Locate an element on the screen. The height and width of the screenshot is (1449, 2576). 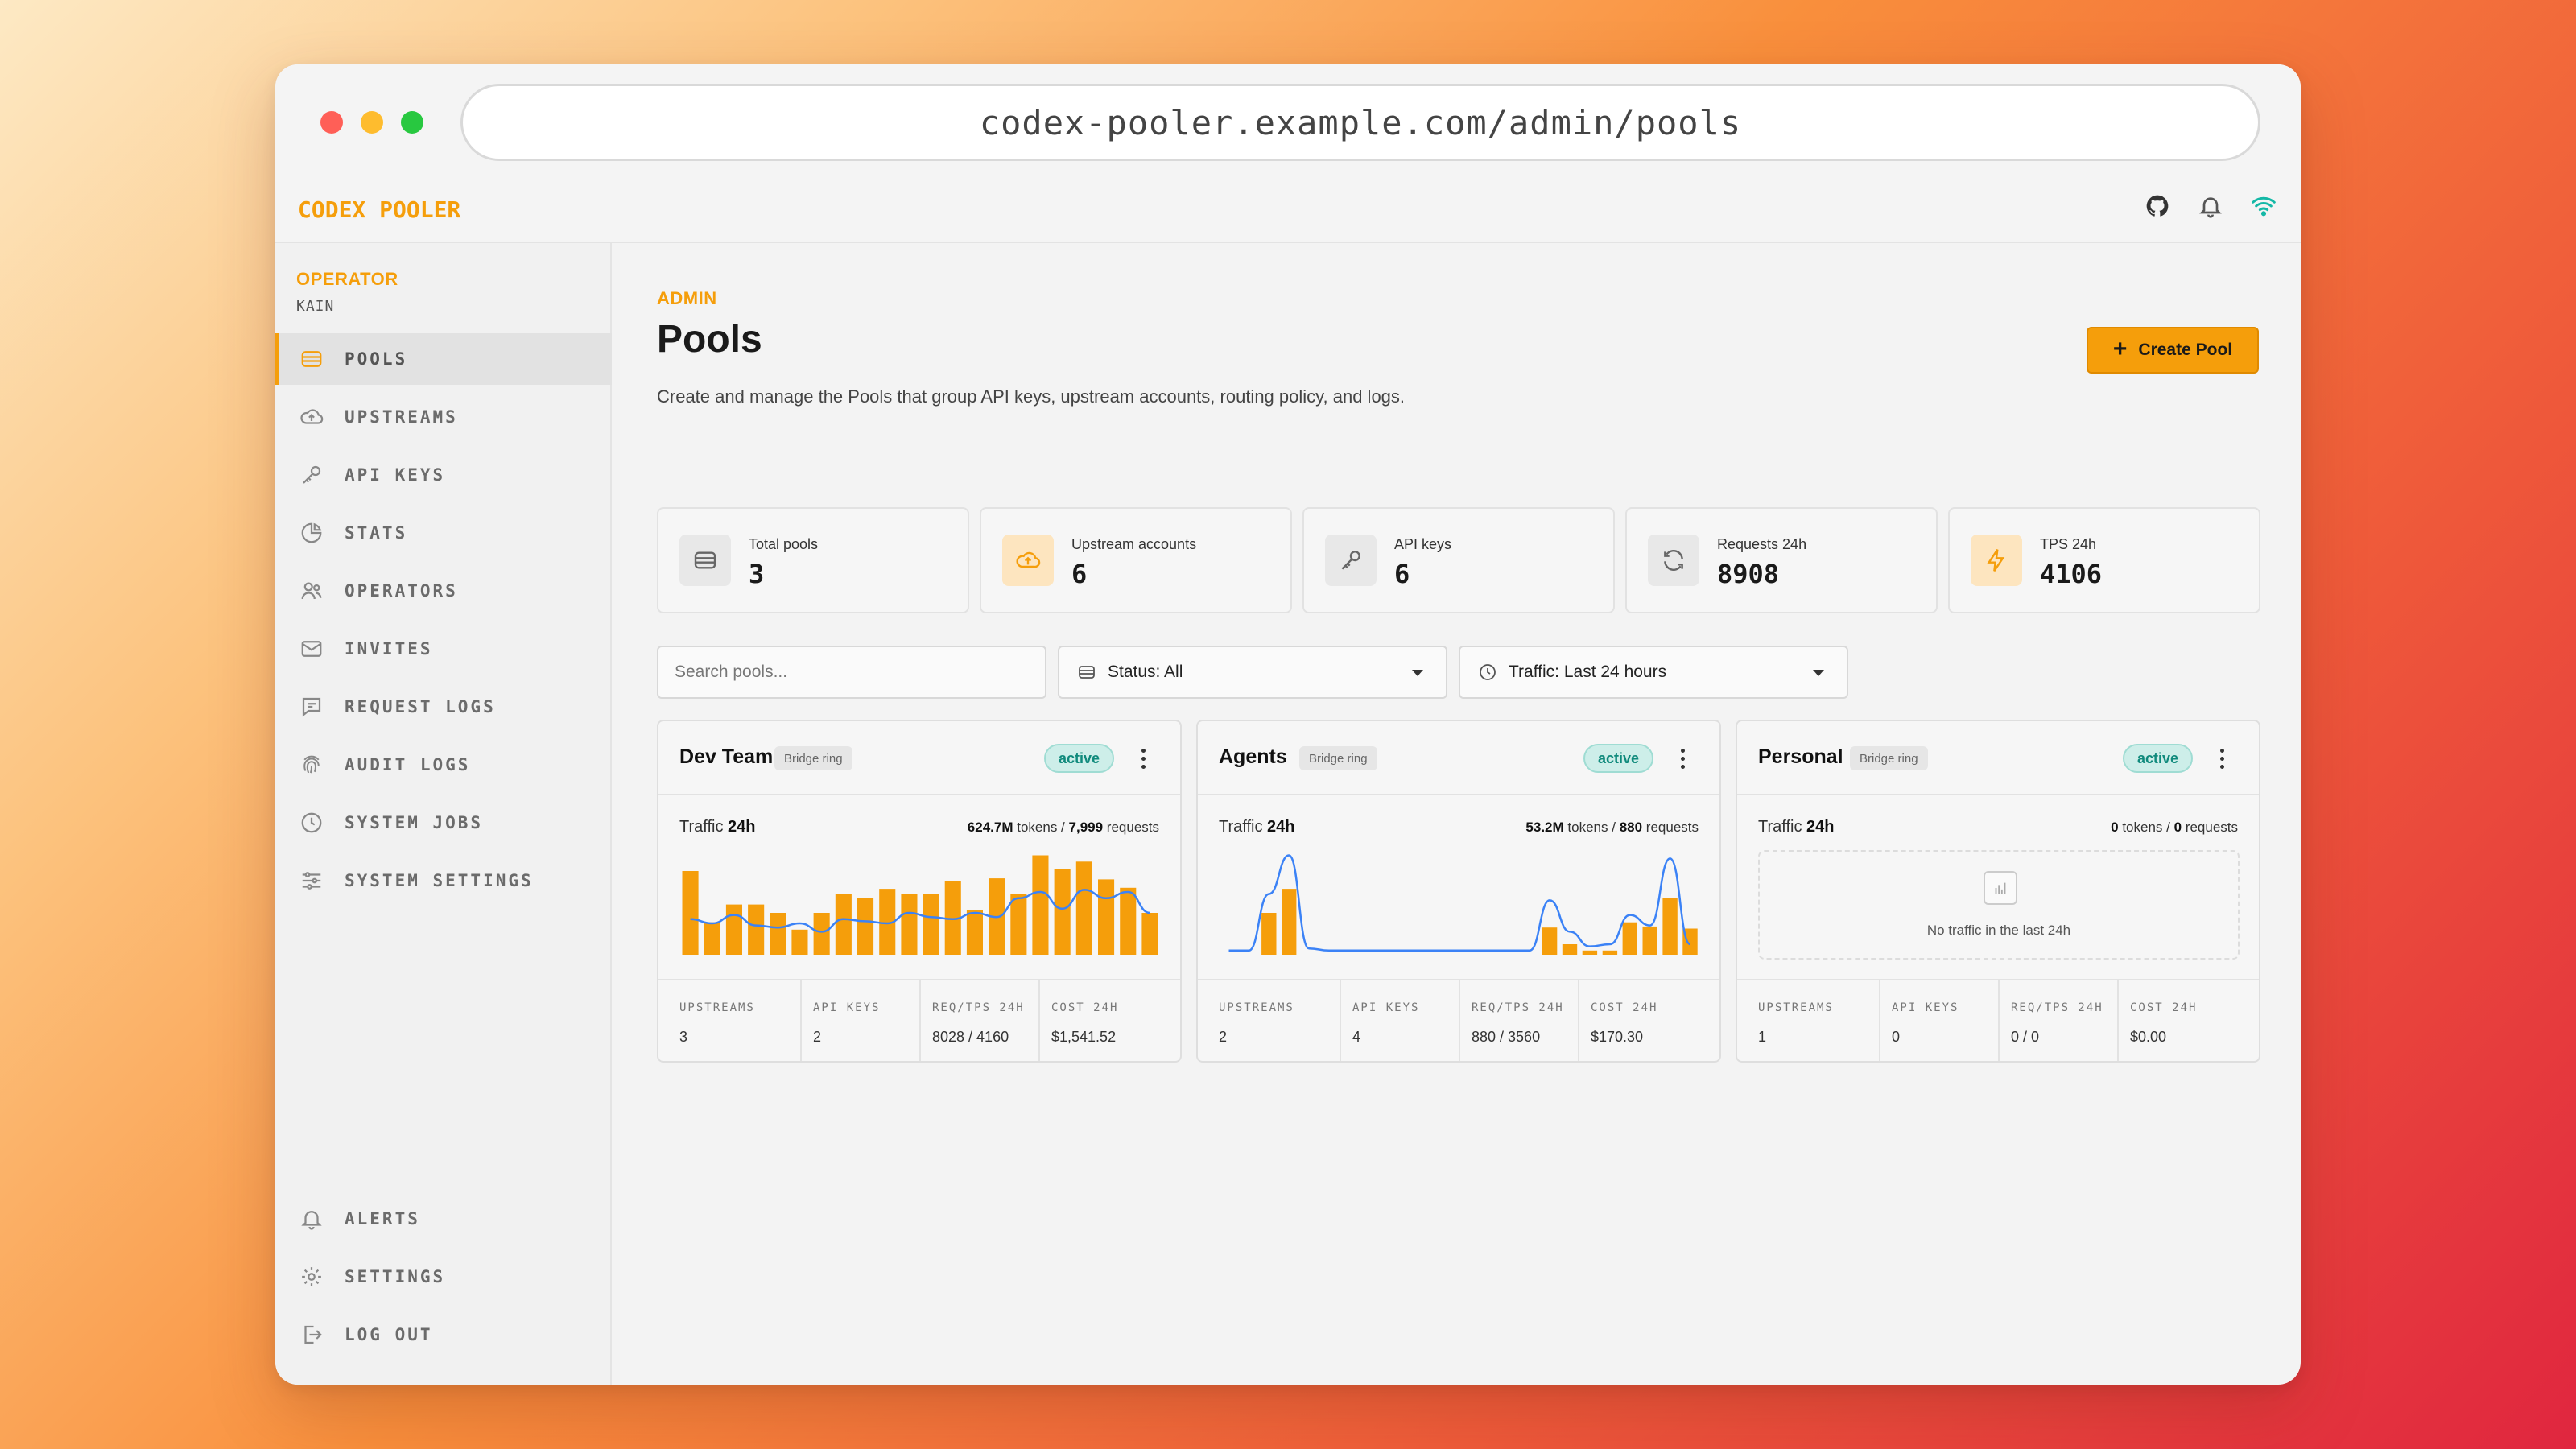
footer-value: 3 is located at coordinates (683, 1037).